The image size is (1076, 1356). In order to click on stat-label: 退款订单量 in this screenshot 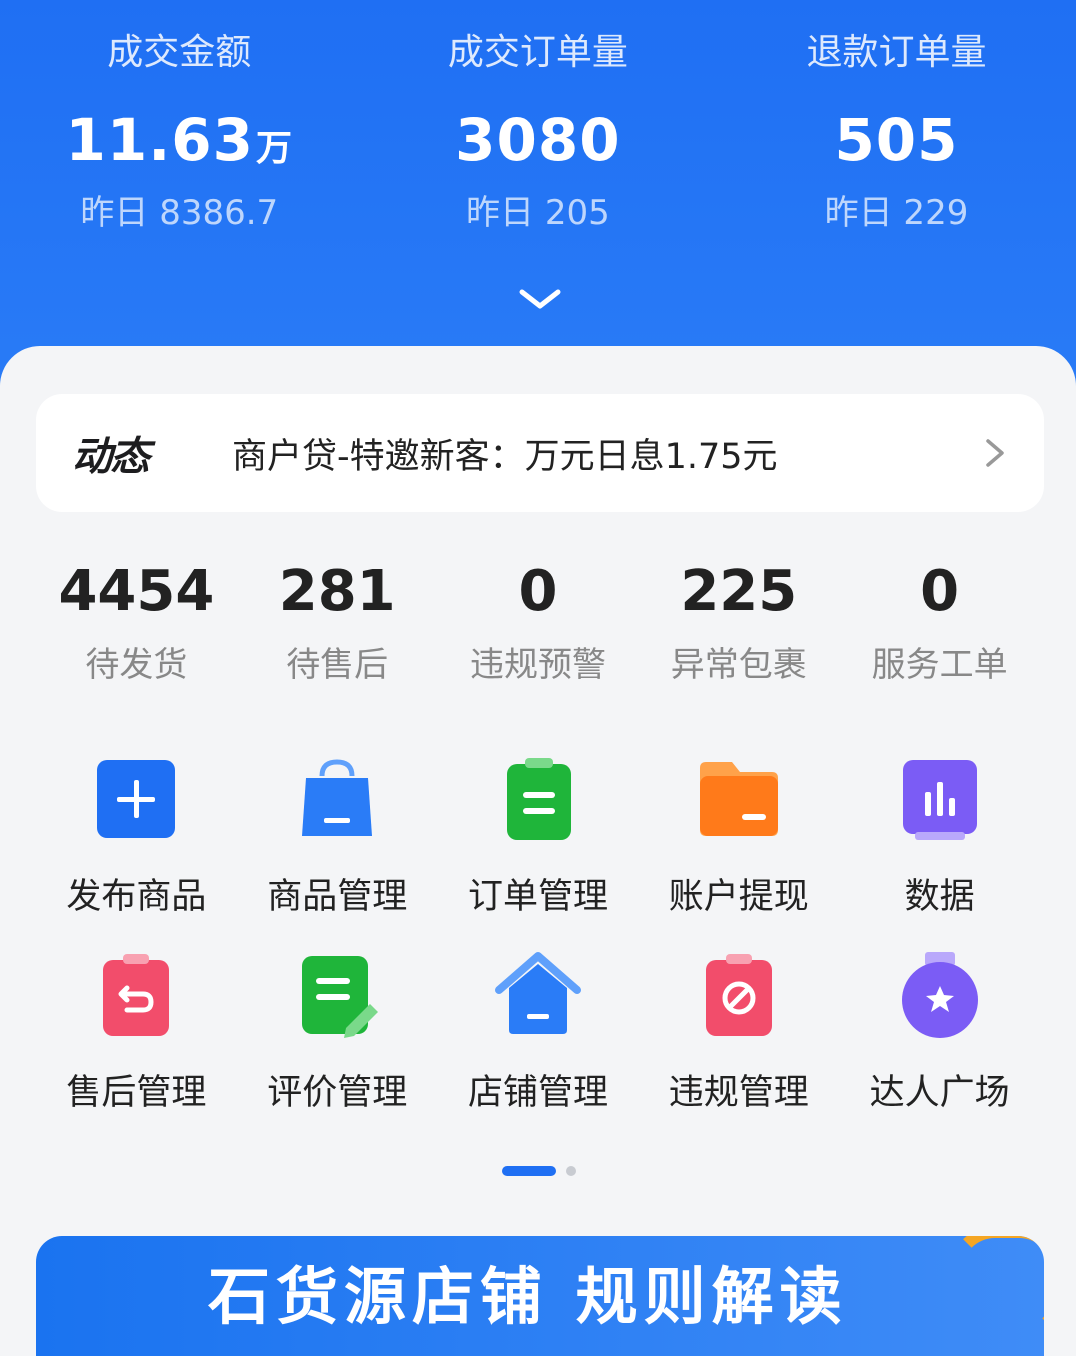, I will do `click(896, 52)`.